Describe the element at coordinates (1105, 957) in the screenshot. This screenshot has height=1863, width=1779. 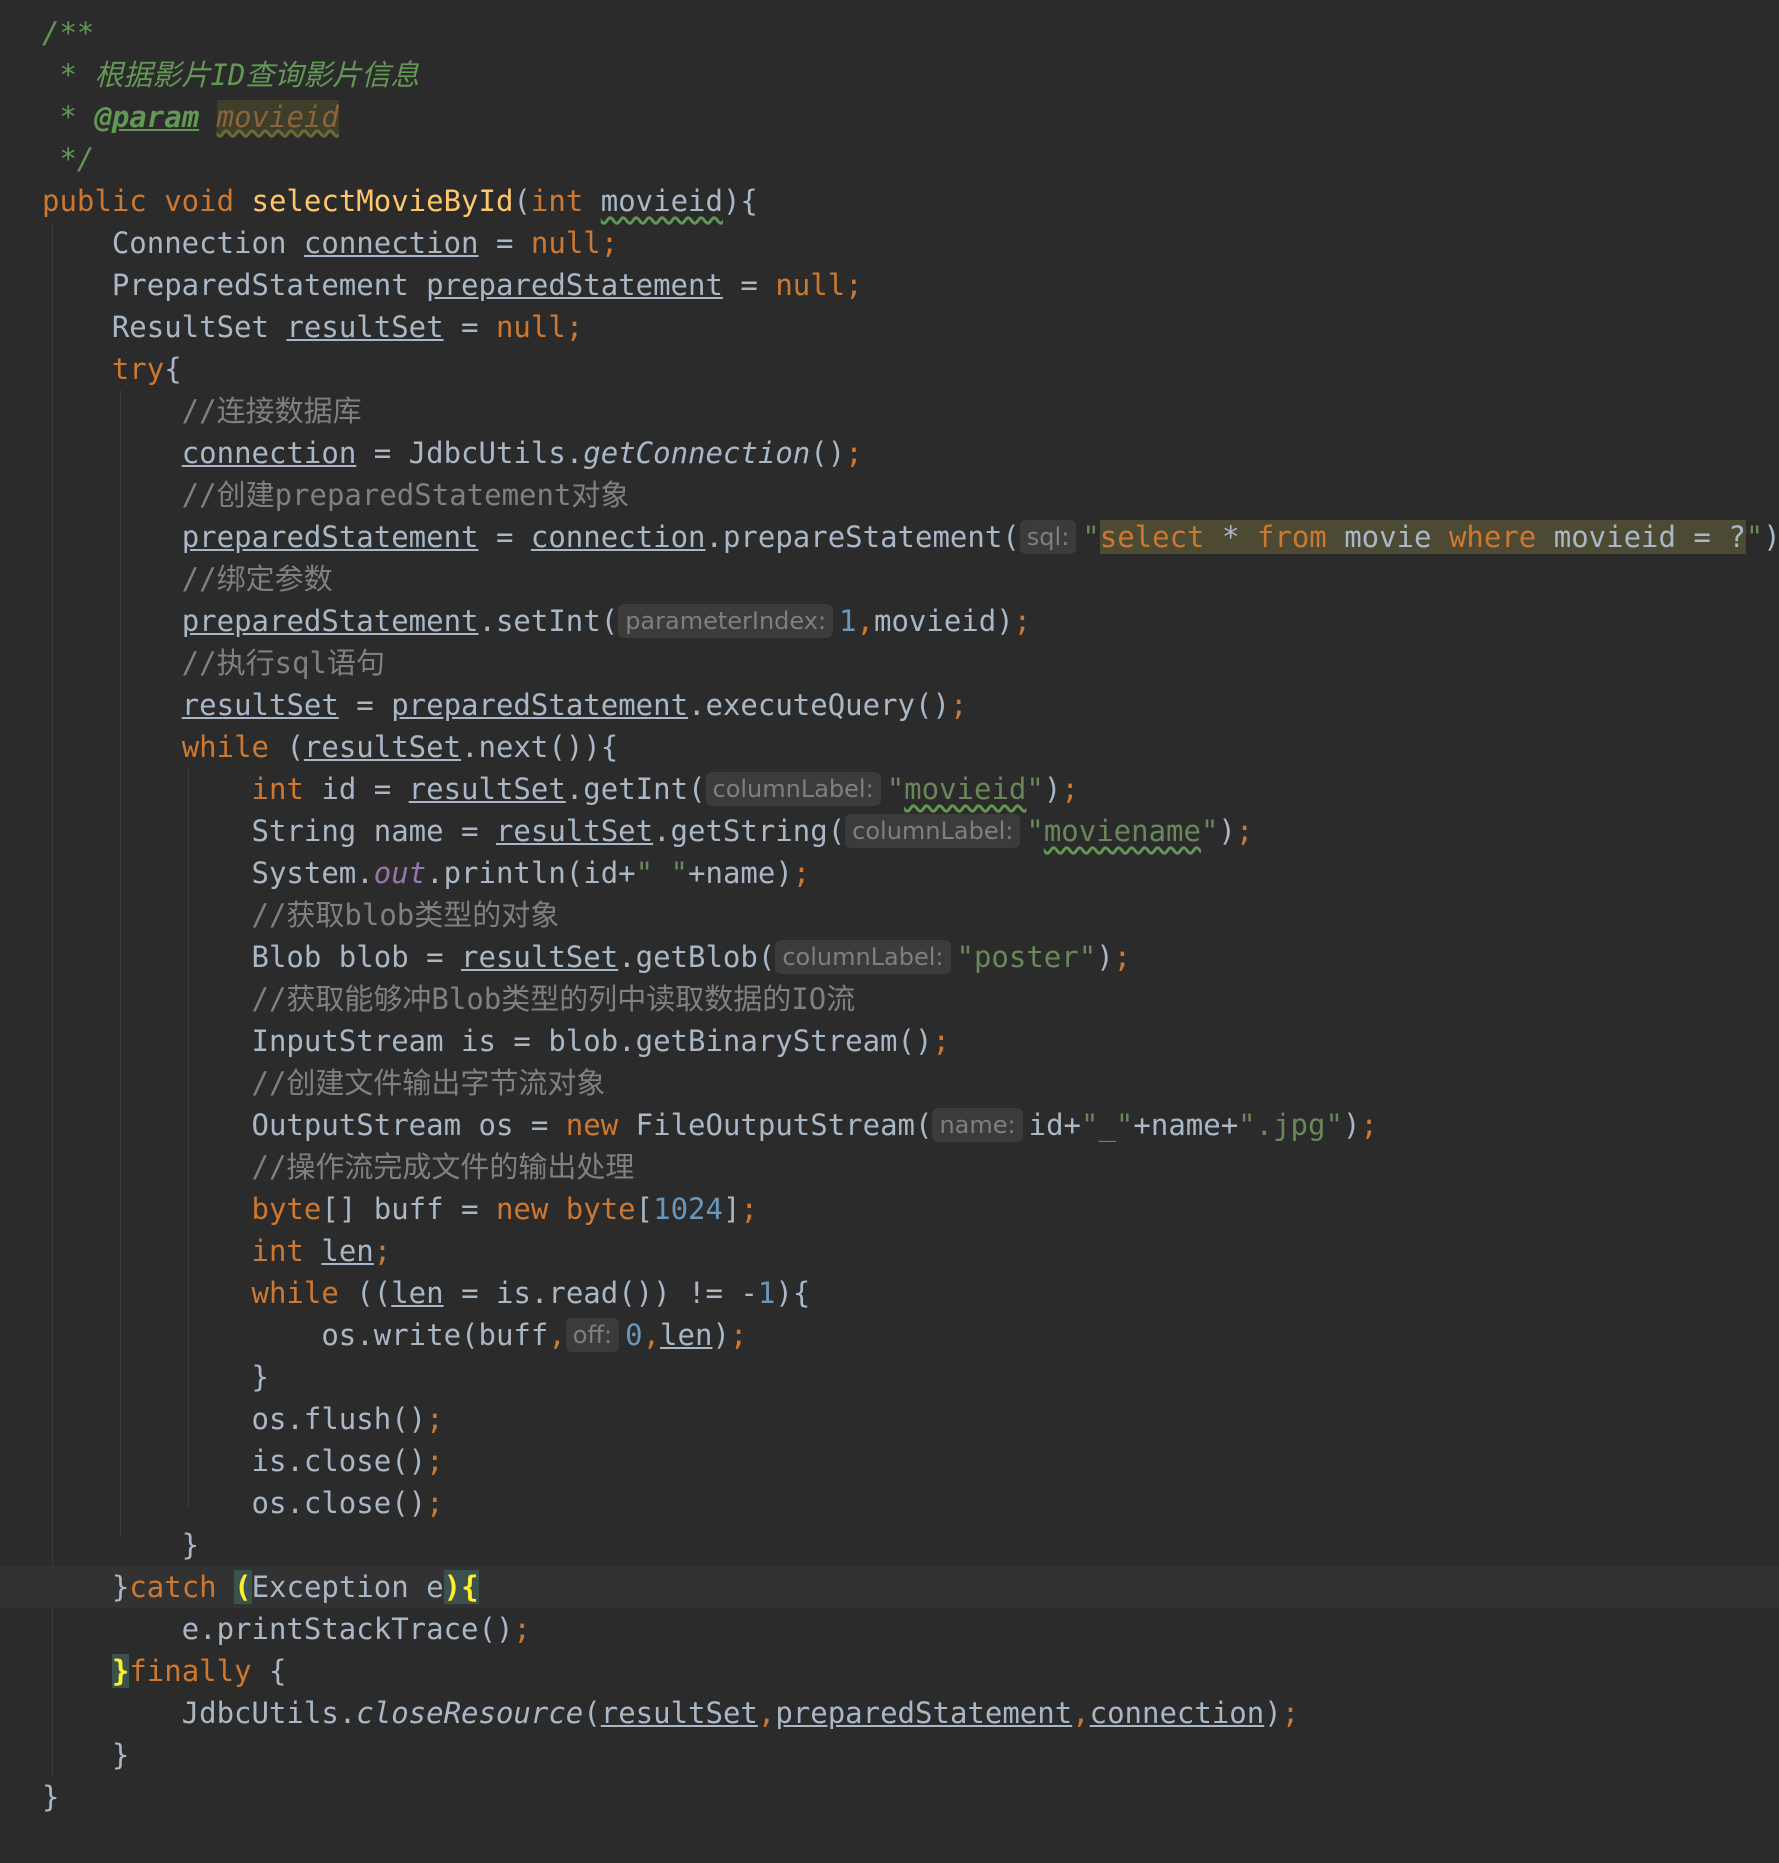
I see `code-token: )` at that location.